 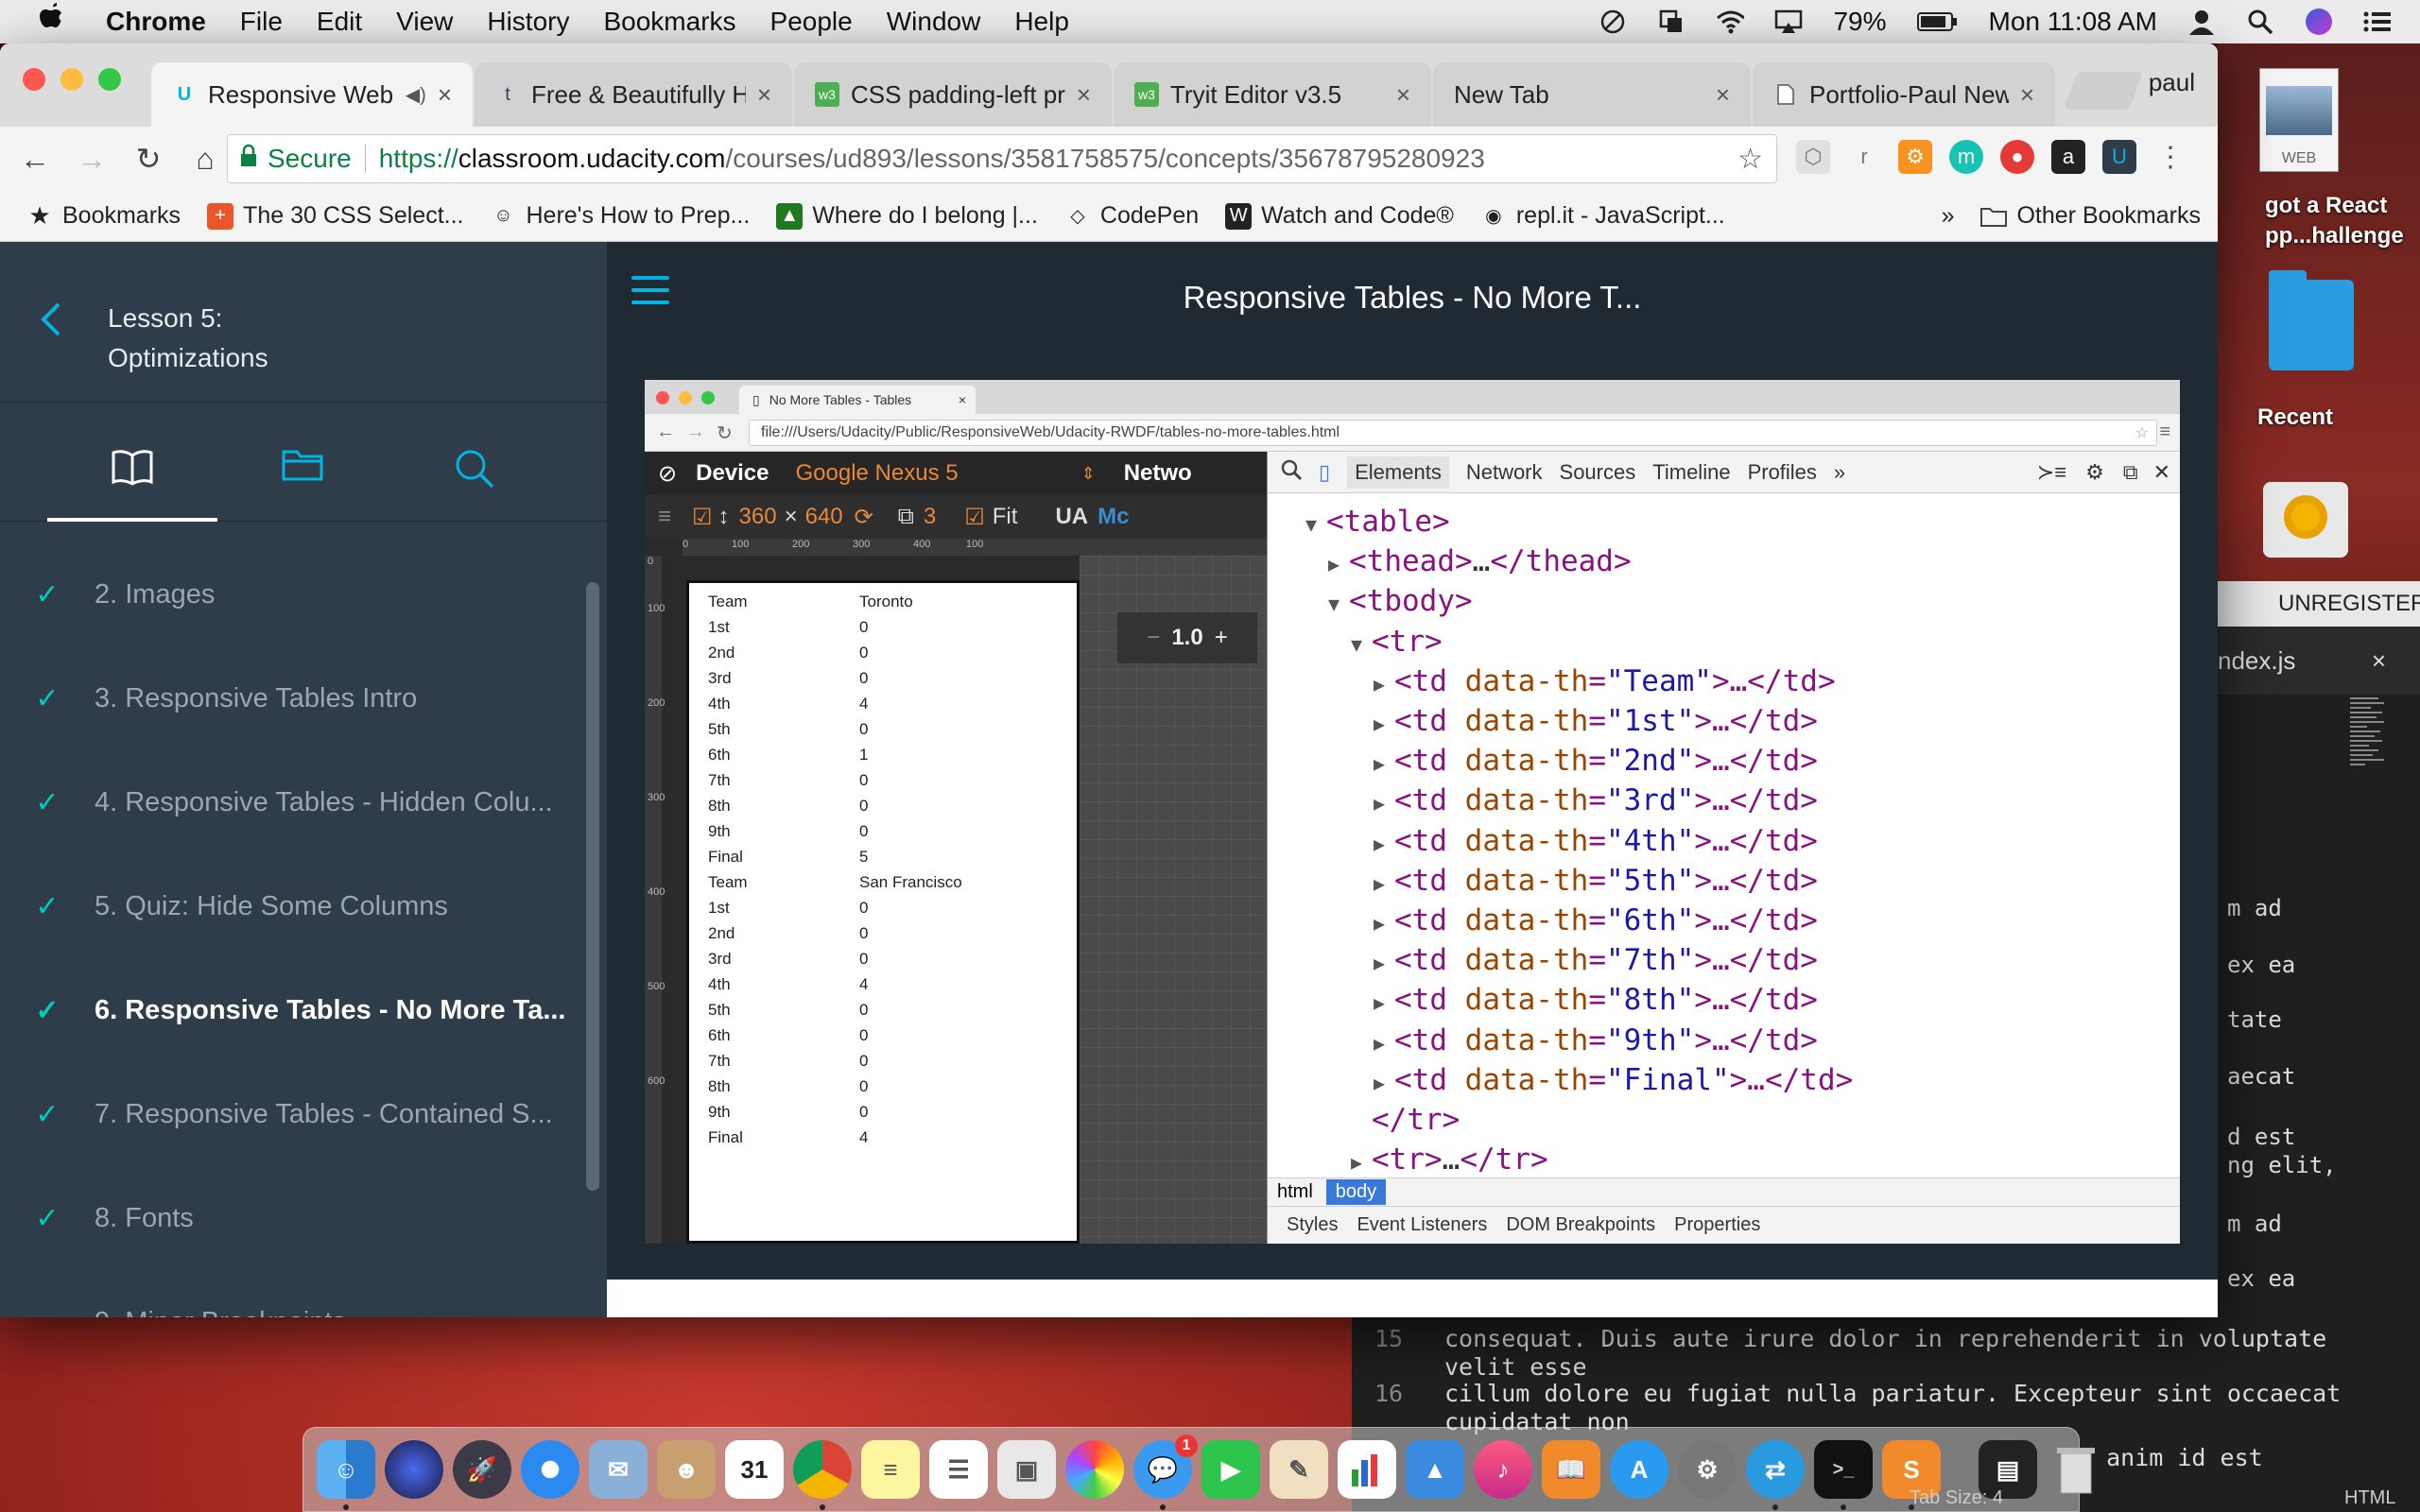 What do you see at coordinates (1788, 22) in the screenshot?
I see `airplay-icon` at bounding box center [1788, 22].